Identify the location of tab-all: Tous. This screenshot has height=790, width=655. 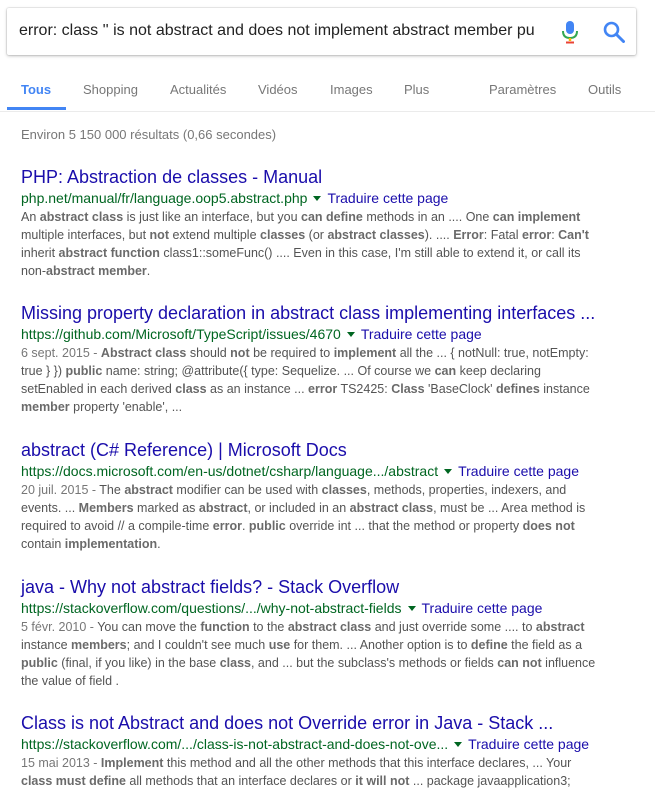
(36, 89).